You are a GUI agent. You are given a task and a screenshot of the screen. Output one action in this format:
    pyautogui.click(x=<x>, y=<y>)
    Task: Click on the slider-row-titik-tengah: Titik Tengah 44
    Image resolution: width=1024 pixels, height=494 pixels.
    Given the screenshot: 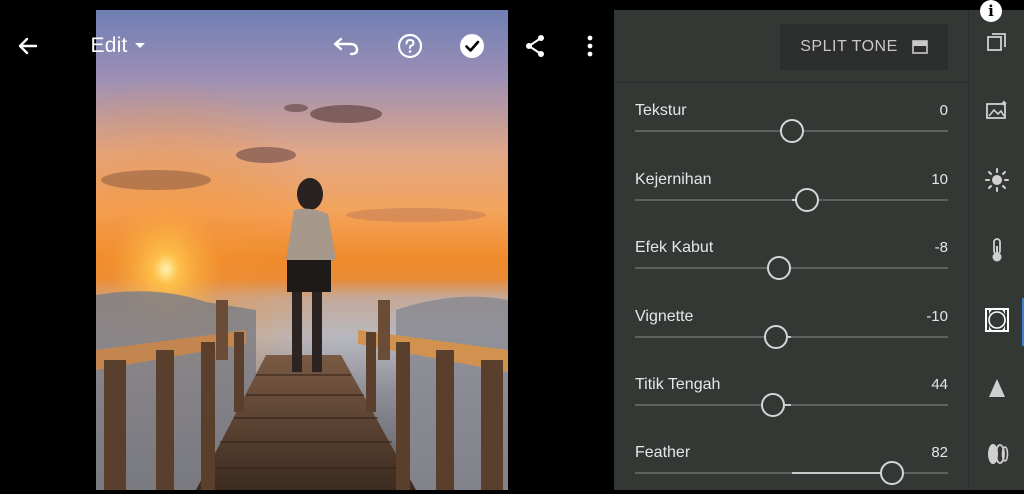 What is the action you would take?
    pyautogui.click(x=791, y=401)
    